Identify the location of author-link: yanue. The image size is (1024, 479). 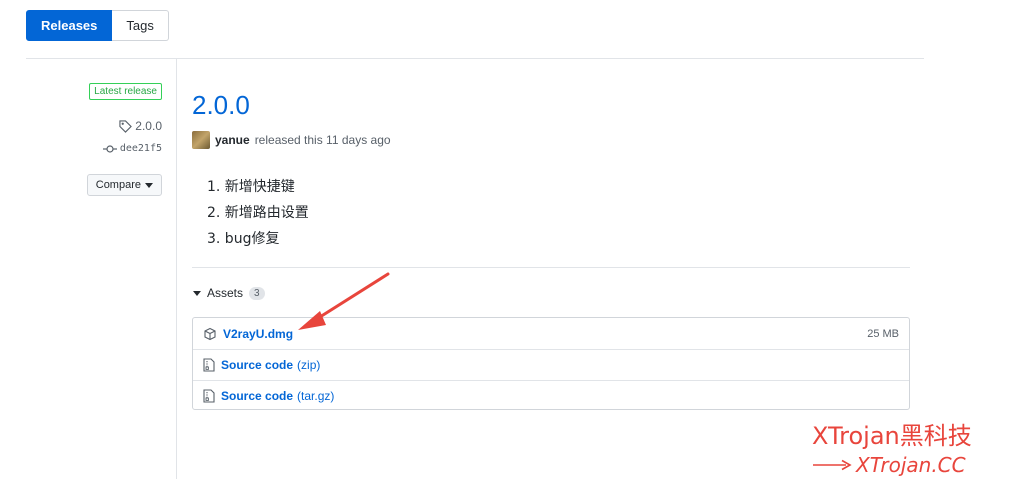
(232, 140).